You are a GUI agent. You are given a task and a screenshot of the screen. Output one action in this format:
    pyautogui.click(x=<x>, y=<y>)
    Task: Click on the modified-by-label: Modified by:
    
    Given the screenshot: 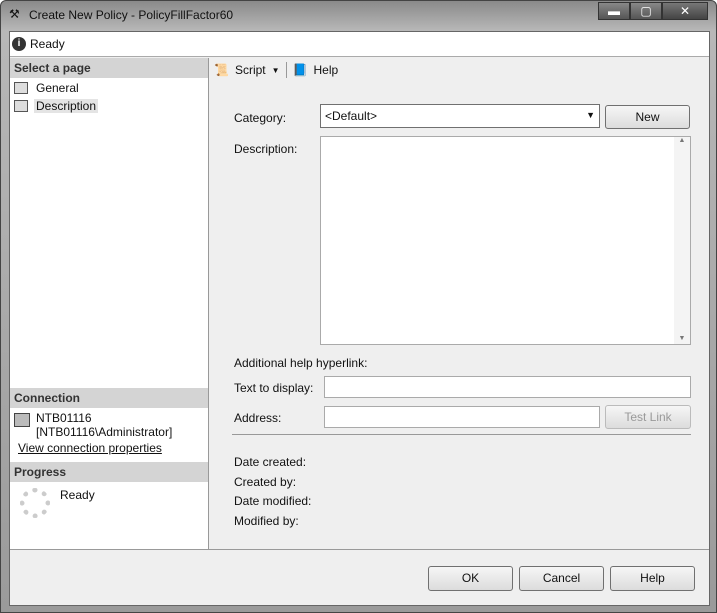 What is the action you would take?
    pyautogui.click(x=266, y=521)
    